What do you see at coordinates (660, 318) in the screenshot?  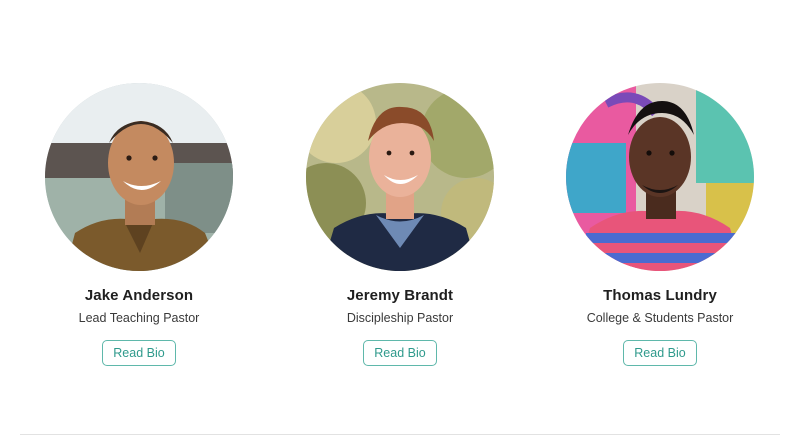 I see `staff-role: College & Students Pastor` at bounding box center [660, 318].